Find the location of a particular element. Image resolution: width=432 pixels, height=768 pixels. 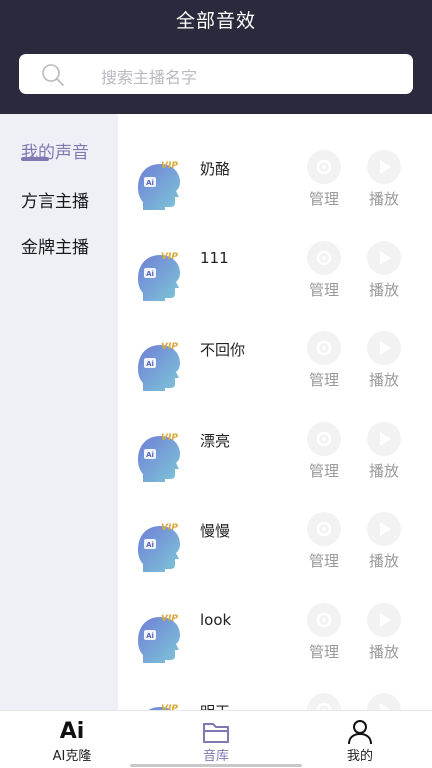

tab-label: 我的 is located at coordinates (359, 756).